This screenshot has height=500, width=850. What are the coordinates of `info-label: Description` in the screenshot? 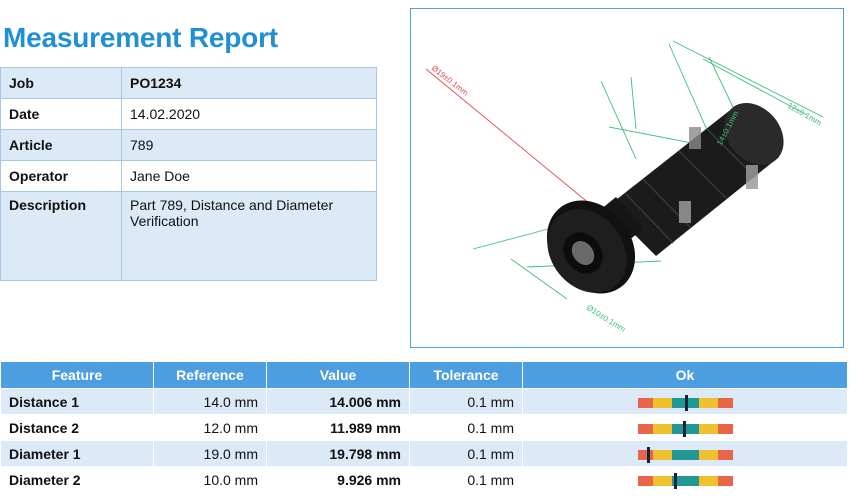 It's located at (61, 236).